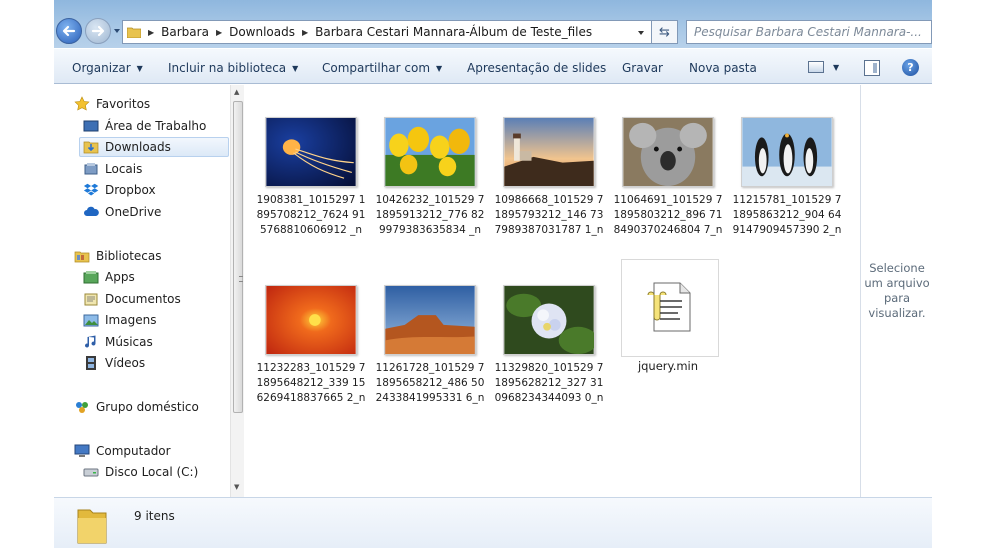  I want to click on nav-images: Imagens, so click(119, 320).